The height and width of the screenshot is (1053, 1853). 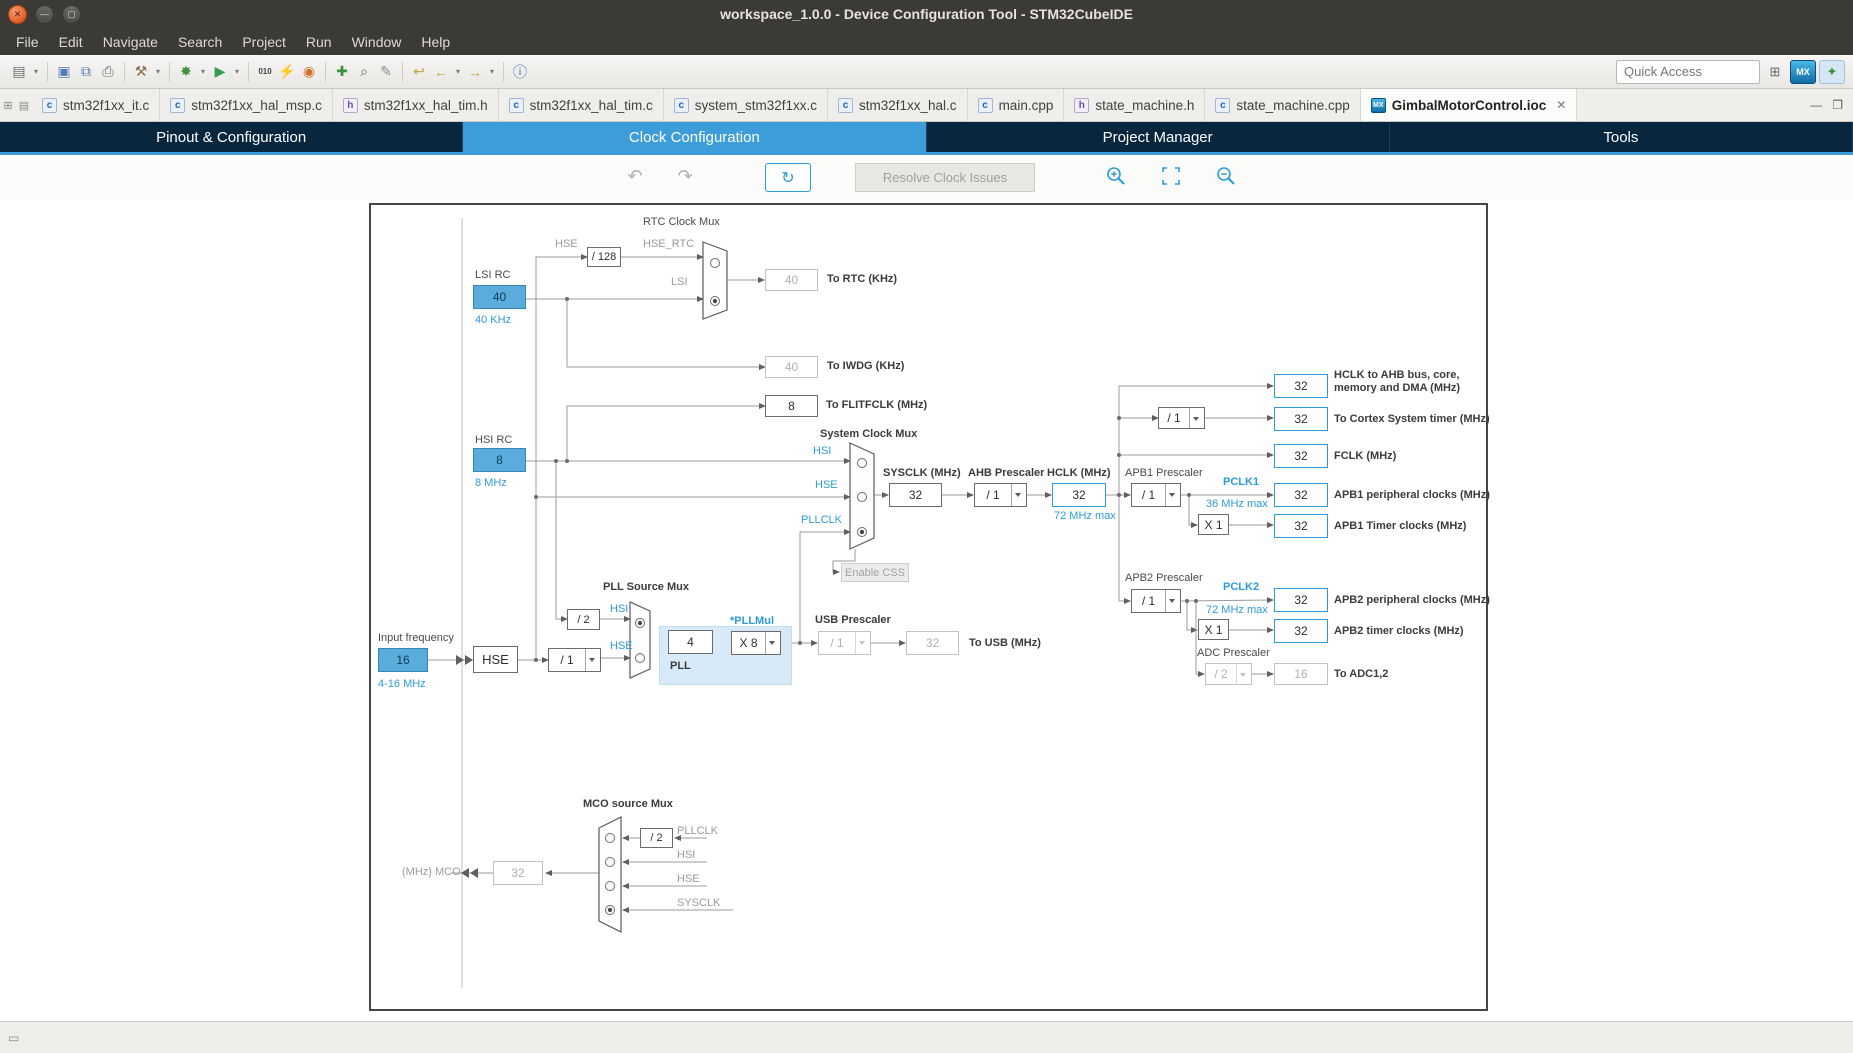 What do you see at coordinates (1301, 419) in the screenshot?
I see `cortex-timer-value: 32` at bounding box center [1301, 419].